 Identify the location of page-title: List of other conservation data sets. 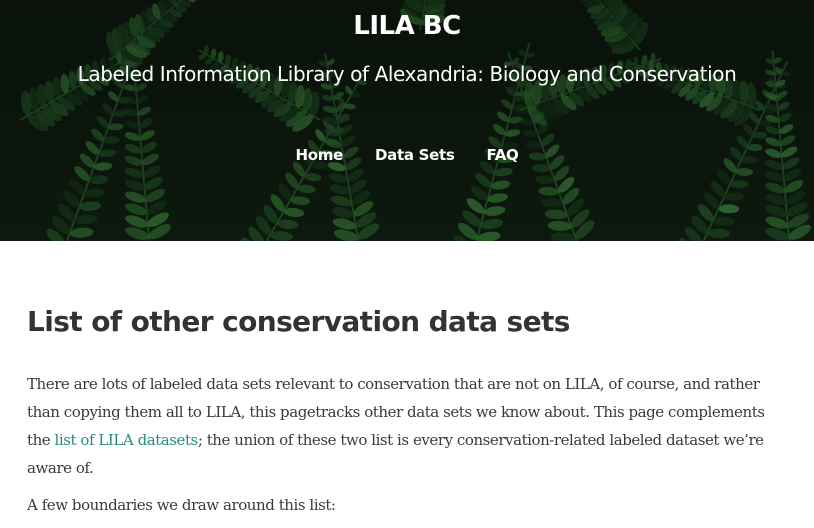
(407, 322).